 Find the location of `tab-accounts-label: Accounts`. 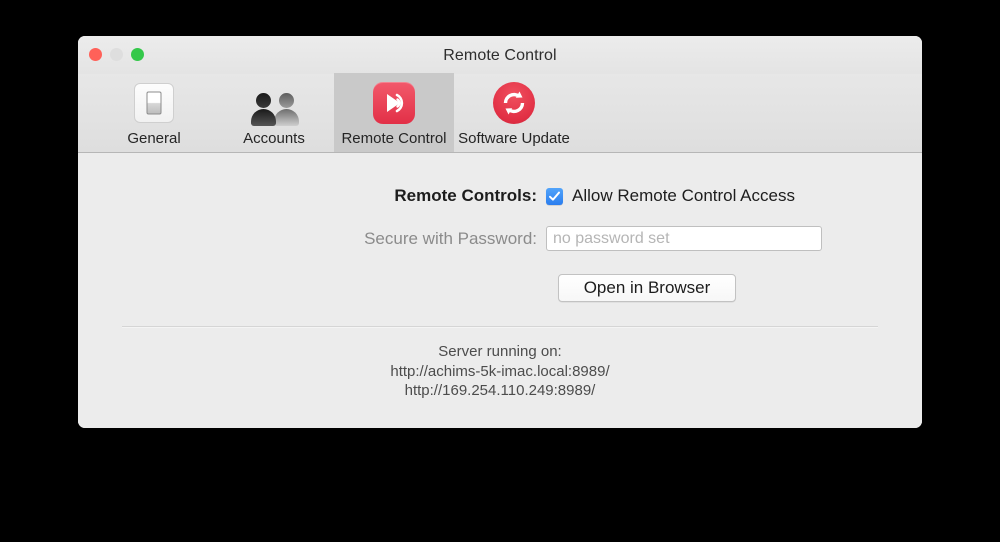

tab-accounts-label: Accounts is located at coordinates (274, 138).